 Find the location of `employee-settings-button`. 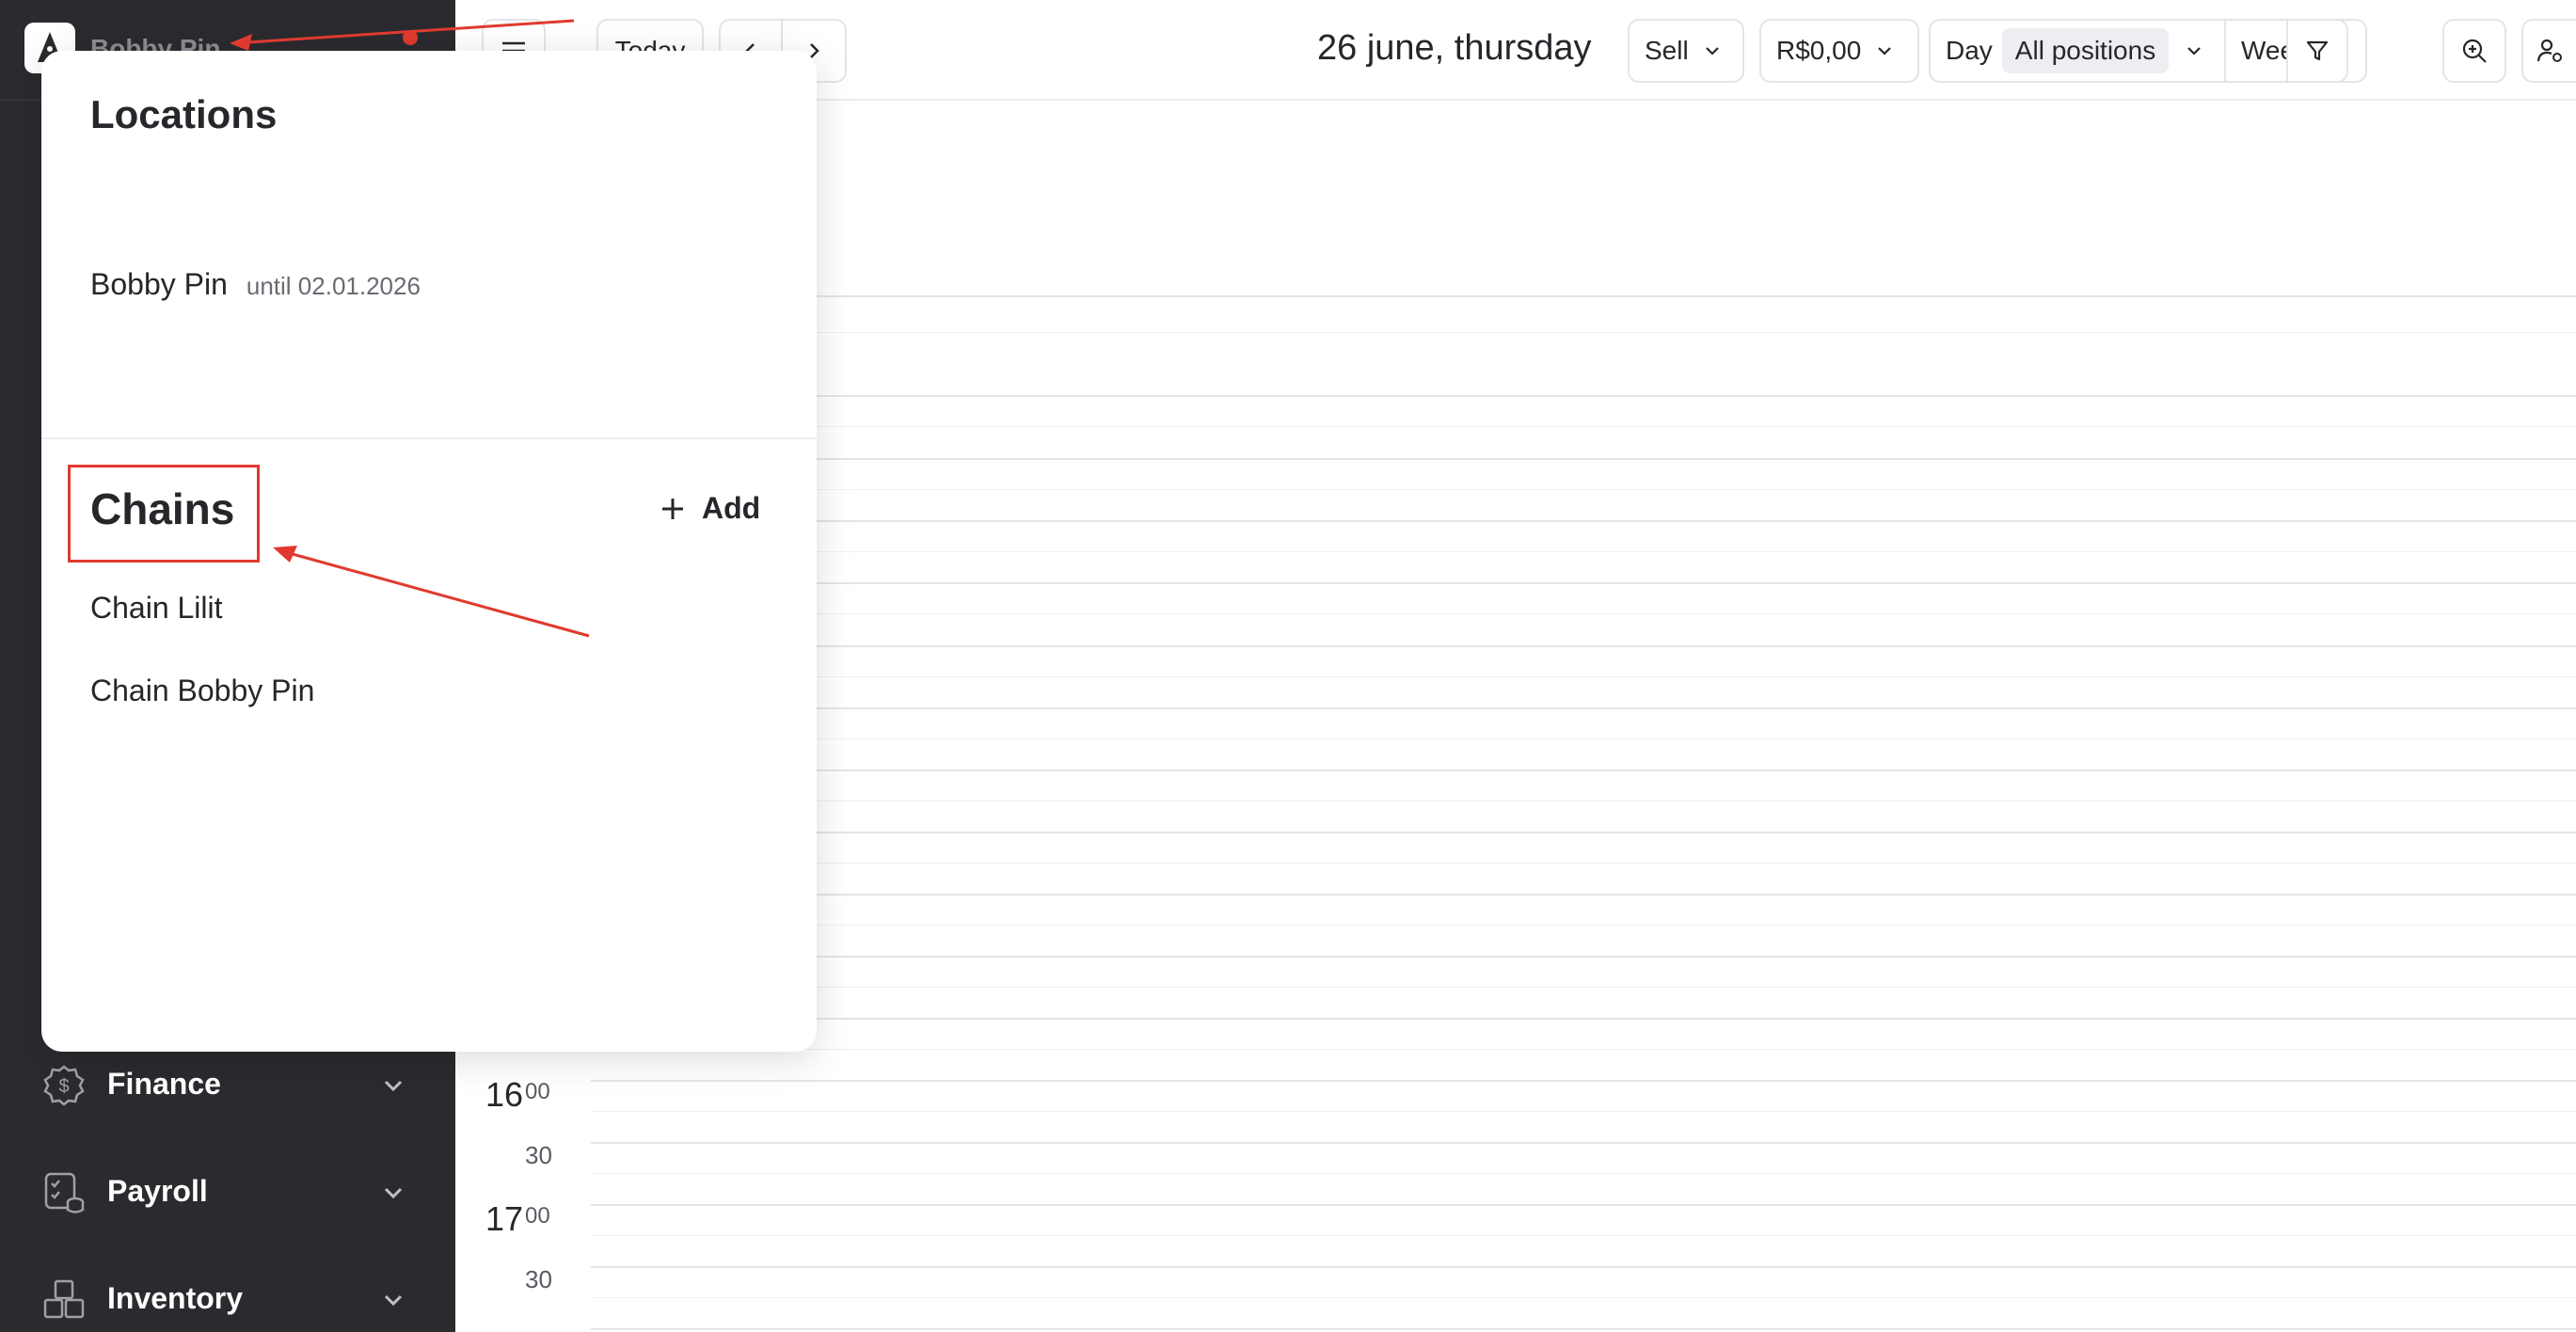

employee-settings-button is located at coordinates (2548, 51).